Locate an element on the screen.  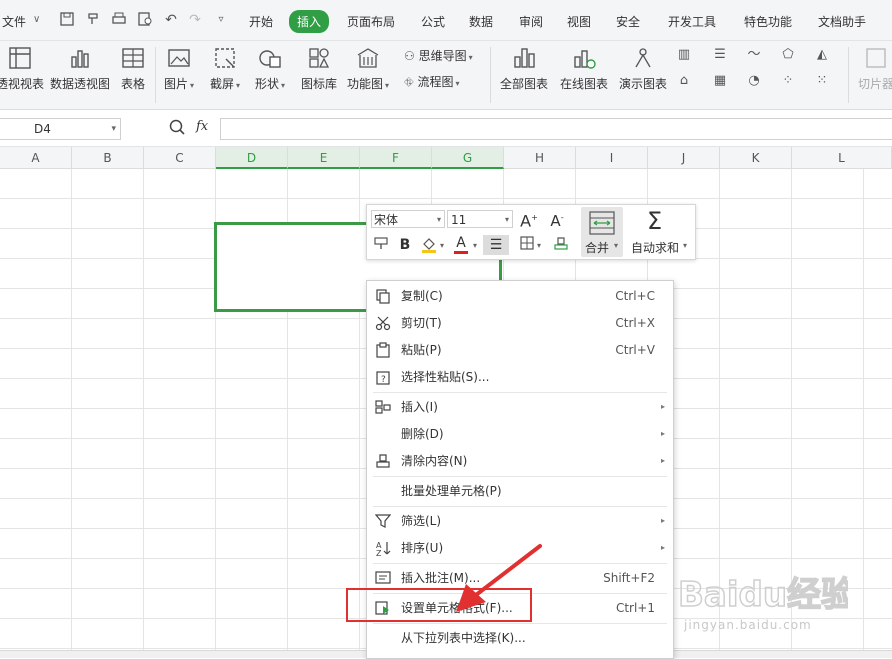
tab-features: 特色功能 is located at coordinates (768, 21).